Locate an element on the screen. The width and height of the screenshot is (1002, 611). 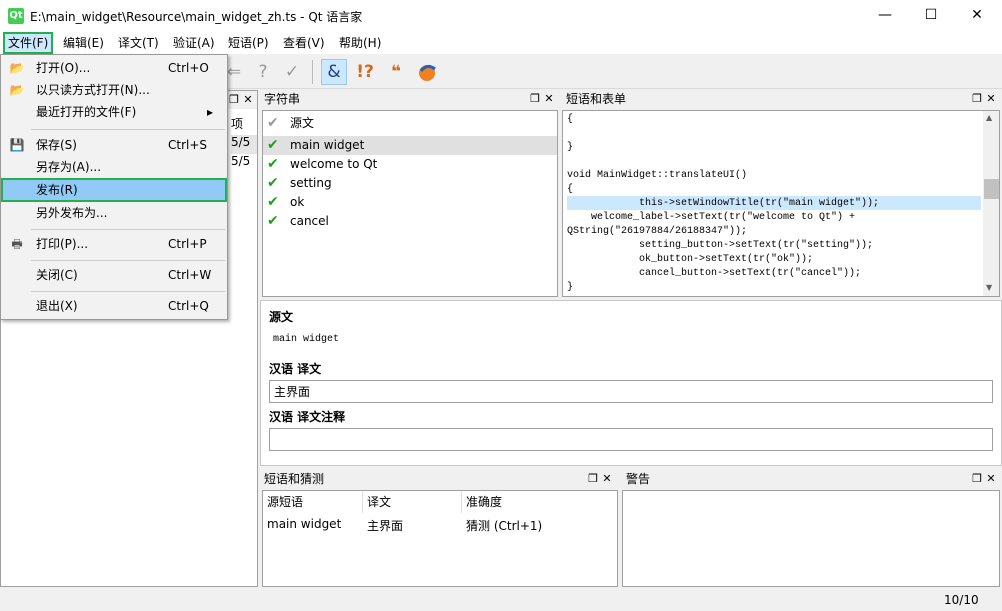
menu-item-recent-files: 最近打开的文件(F) ▸ is located at coordinates (114, 112).